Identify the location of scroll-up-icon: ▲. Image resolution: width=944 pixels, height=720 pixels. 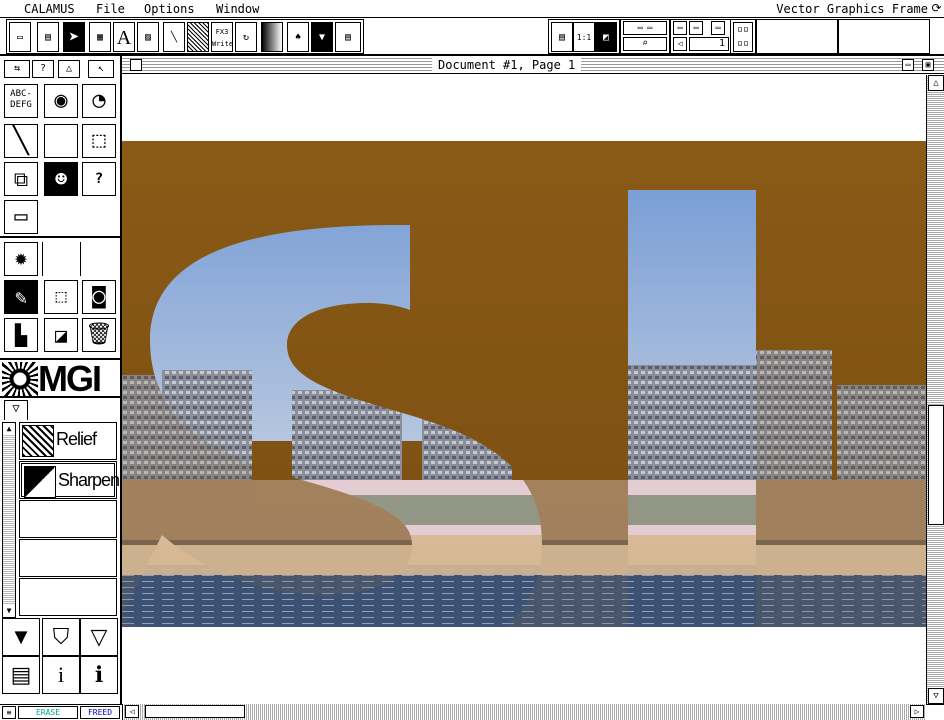
(9, 429).